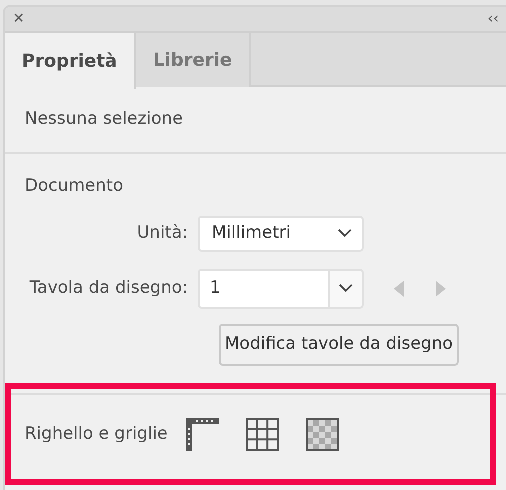  What do you see at coordinates (263, 288) in the screenshot?
I see `artboard-field: 1` at bounding box center [263, 288].